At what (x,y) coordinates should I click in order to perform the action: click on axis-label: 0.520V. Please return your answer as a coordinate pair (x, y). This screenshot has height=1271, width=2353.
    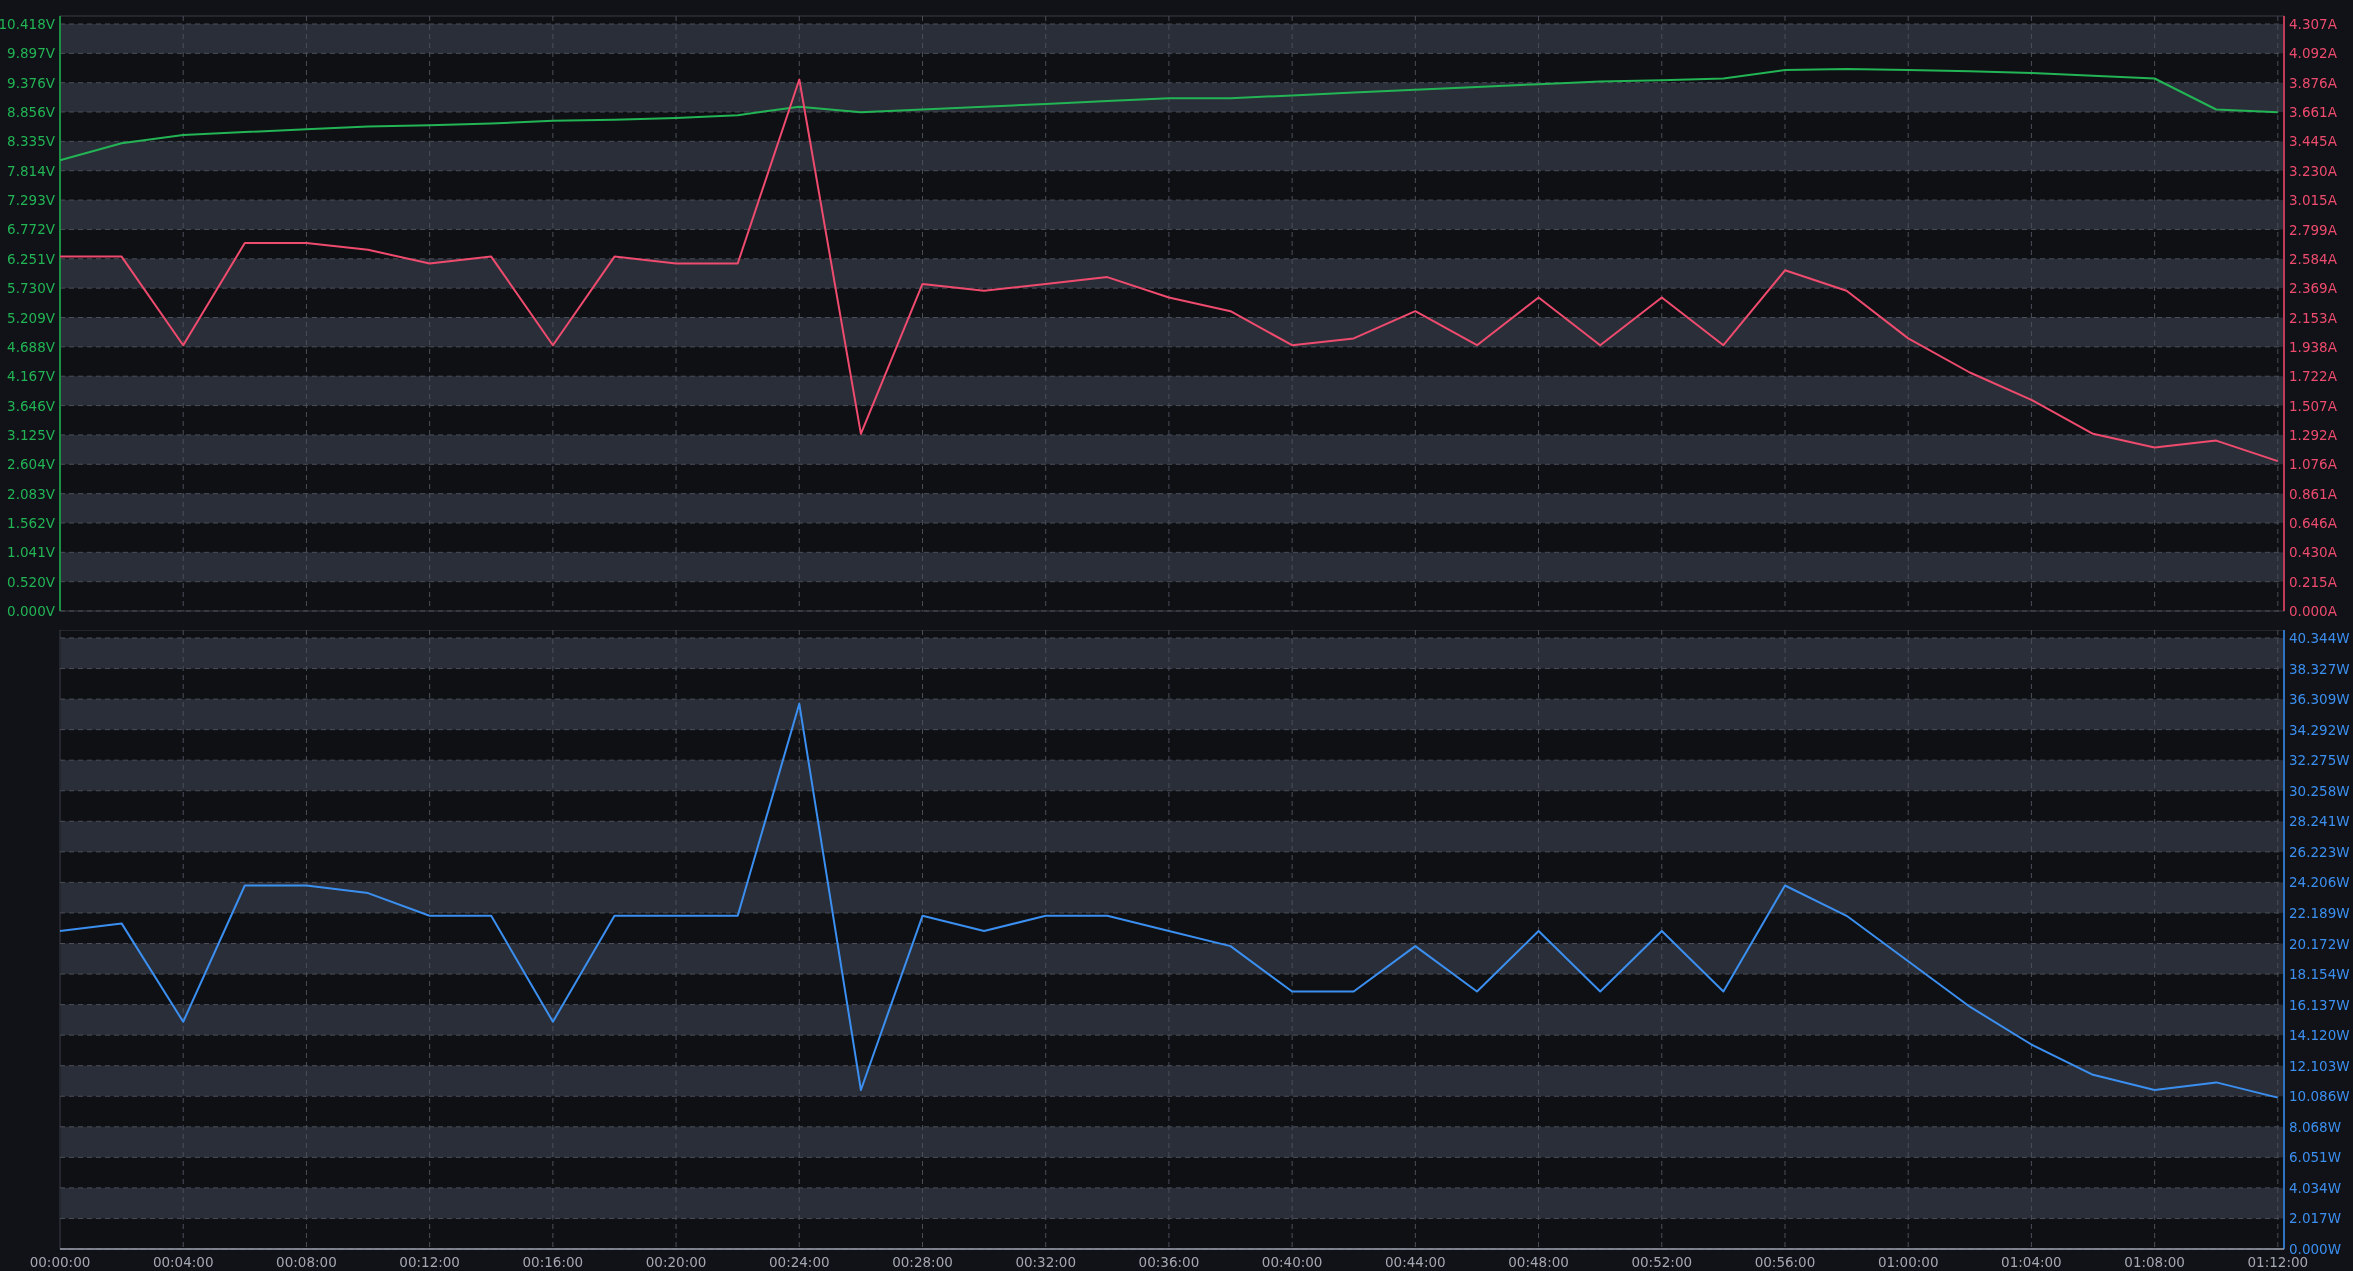
    Looking at the image, I should click on (31, 581).